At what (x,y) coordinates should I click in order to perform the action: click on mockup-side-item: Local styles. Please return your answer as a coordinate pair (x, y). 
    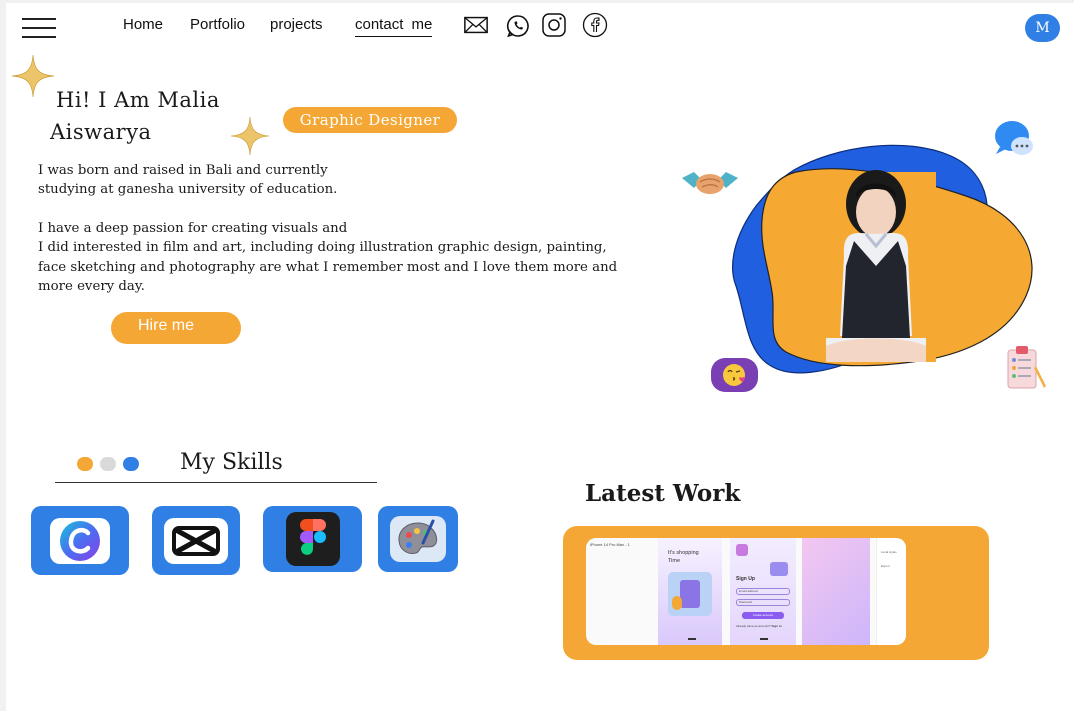
    Looking at the image, I should click on (889, 552).